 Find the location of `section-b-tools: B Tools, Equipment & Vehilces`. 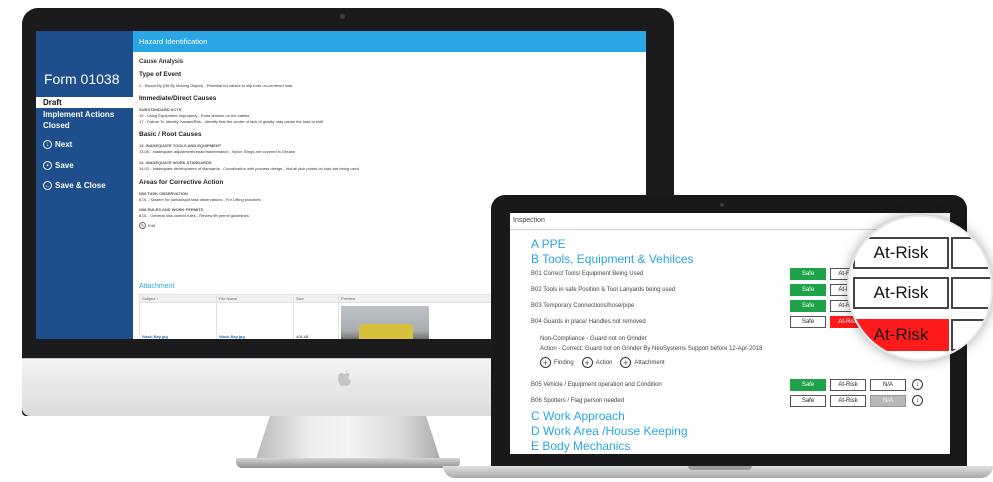

section-b-tools: B Tools, Equipment & Vehilces is located at coordinates (612, 259).